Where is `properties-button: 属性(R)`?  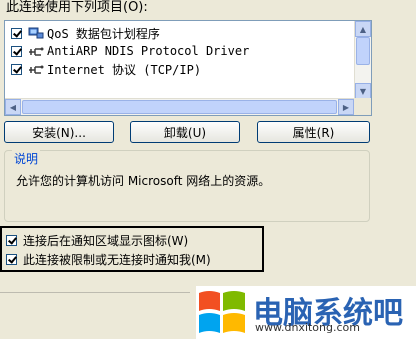
properties-button: 属性(R) is located at coordinates (313, 132).